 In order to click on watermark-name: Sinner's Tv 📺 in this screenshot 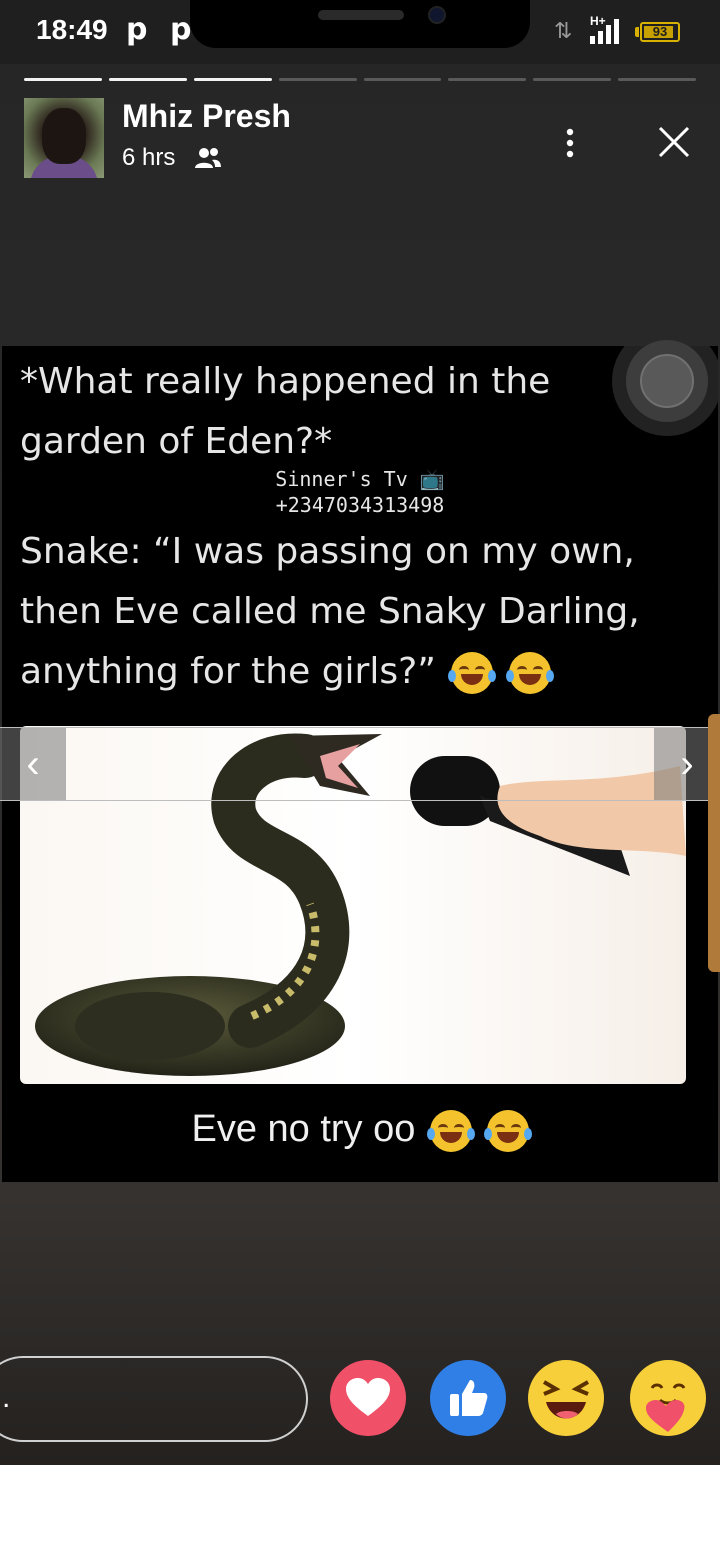, I will do `click(360, 479)`.